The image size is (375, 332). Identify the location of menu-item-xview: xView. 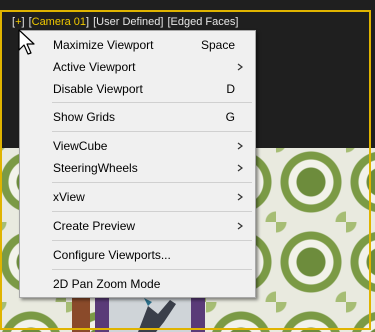
(137, 197).